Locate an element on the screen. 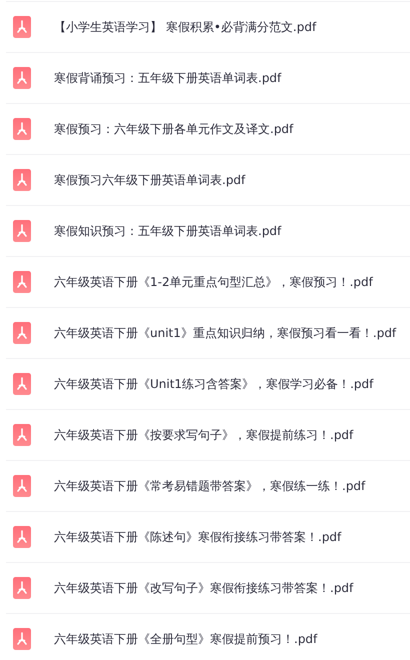 This screenshot has height=660, width=410. file-row: 【小学生英语学习】 寒假积累•必背满分范文.pdf is located at coordinates (208, 27).